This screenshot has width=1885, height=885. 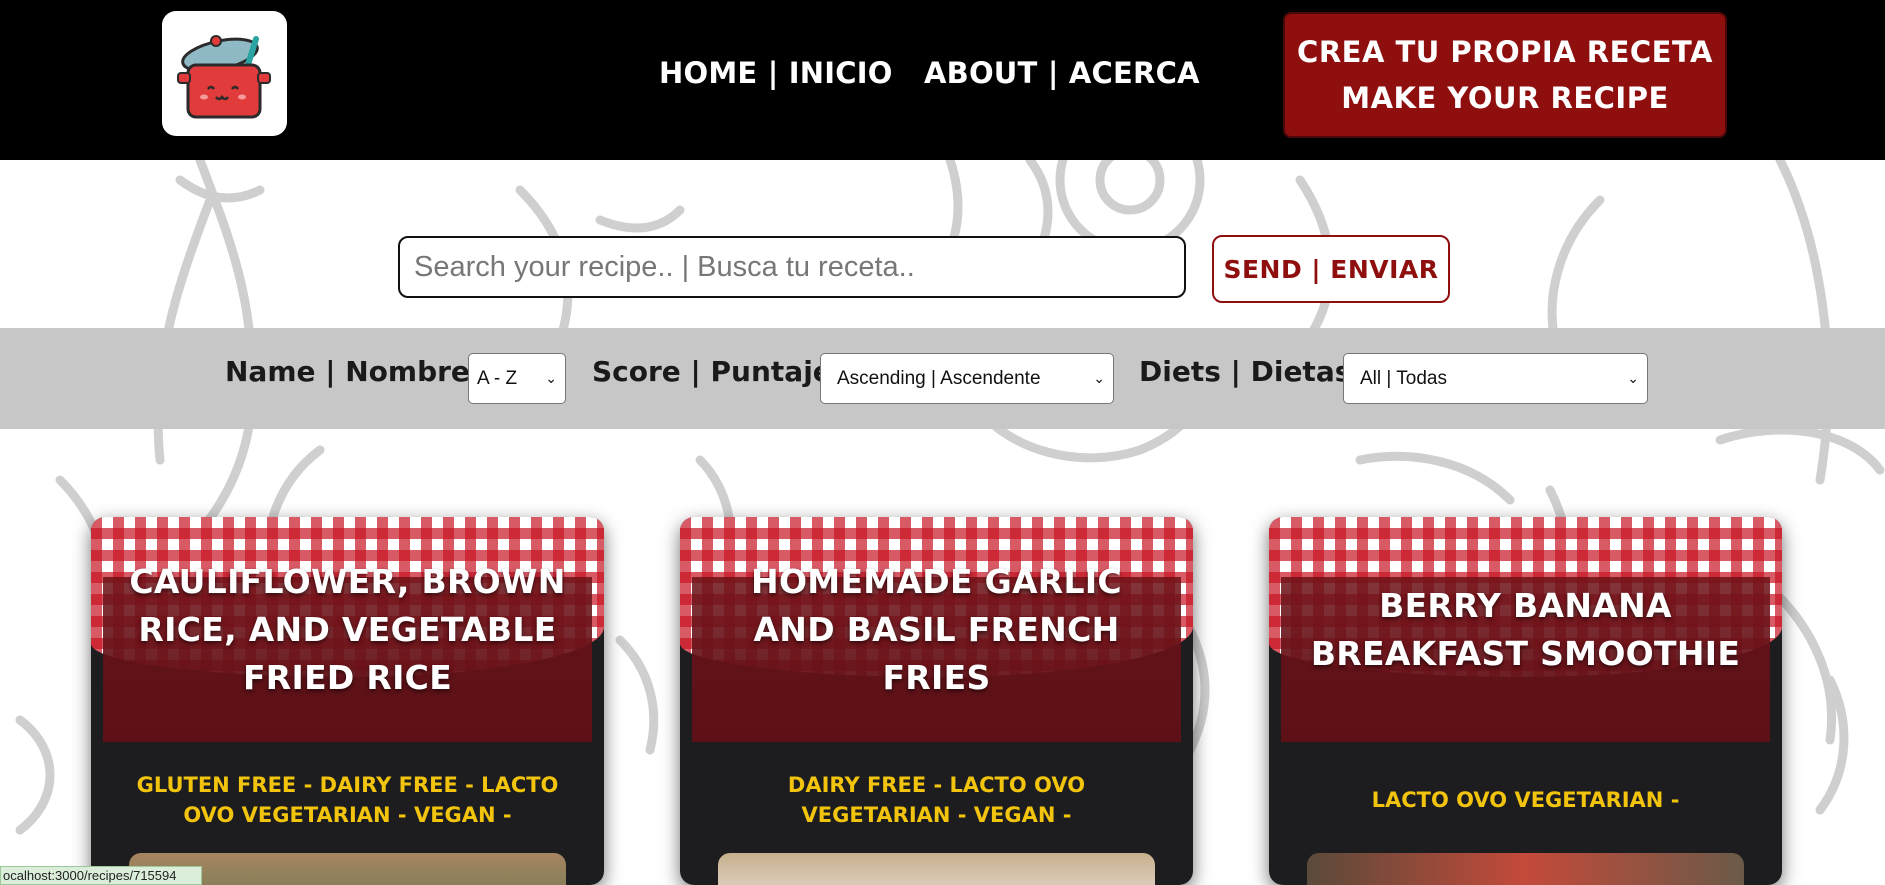 I want to click on diets-filter-label: Diets | Dietas, so click(x=1245, y=371).